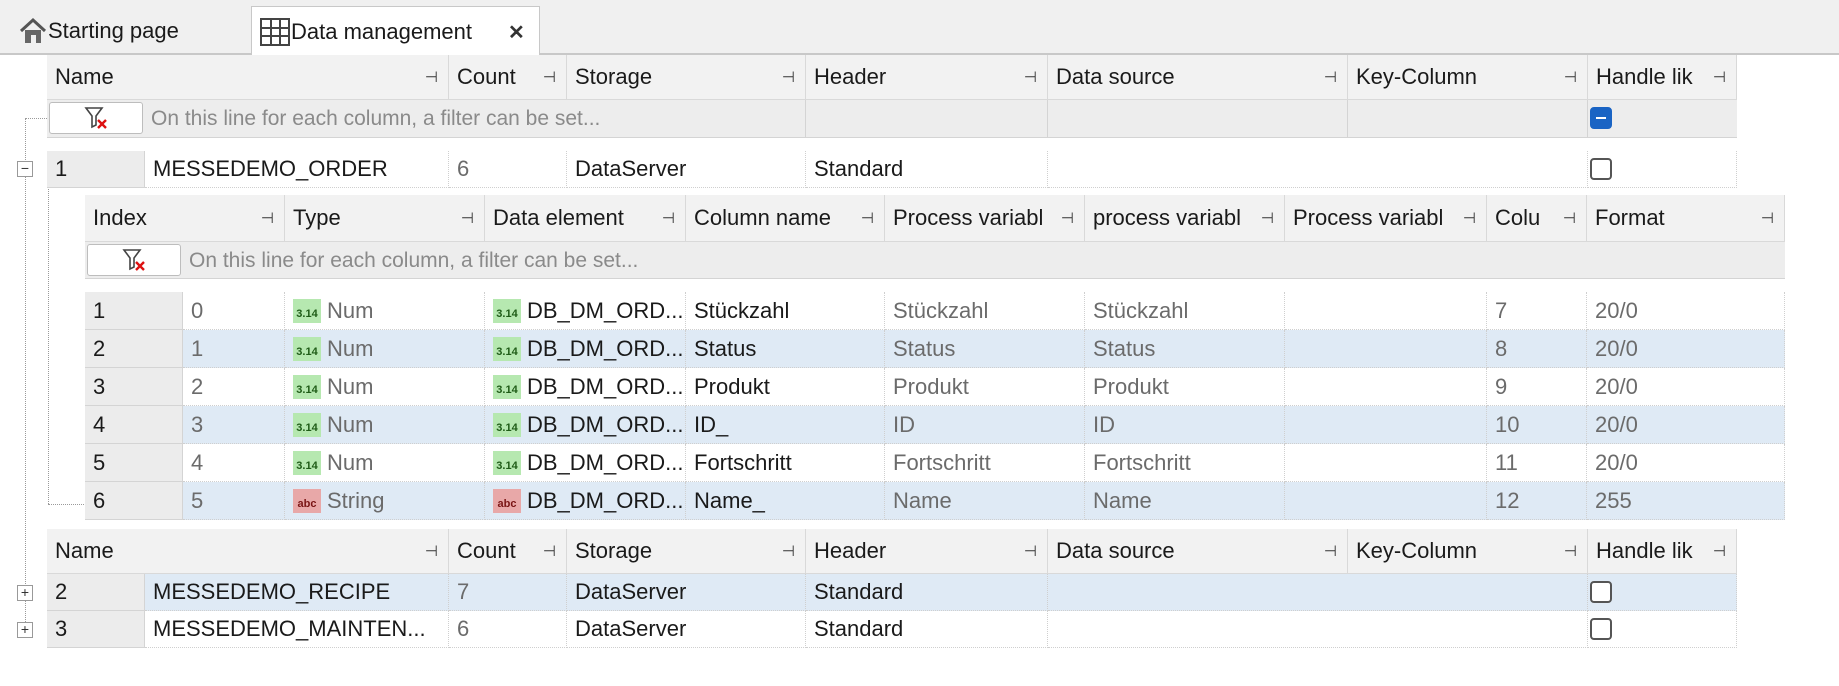 Image resolution: width=1839 pixels, height=686 pixels. I want to click on table-row-index: 3, so click(96, 629).